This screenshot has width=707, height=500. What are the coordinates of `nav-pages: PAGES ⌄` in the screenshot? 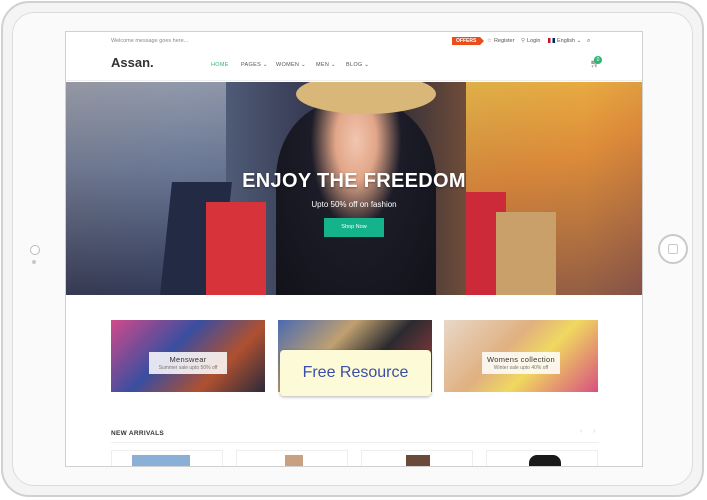 It's located at (254, 65).